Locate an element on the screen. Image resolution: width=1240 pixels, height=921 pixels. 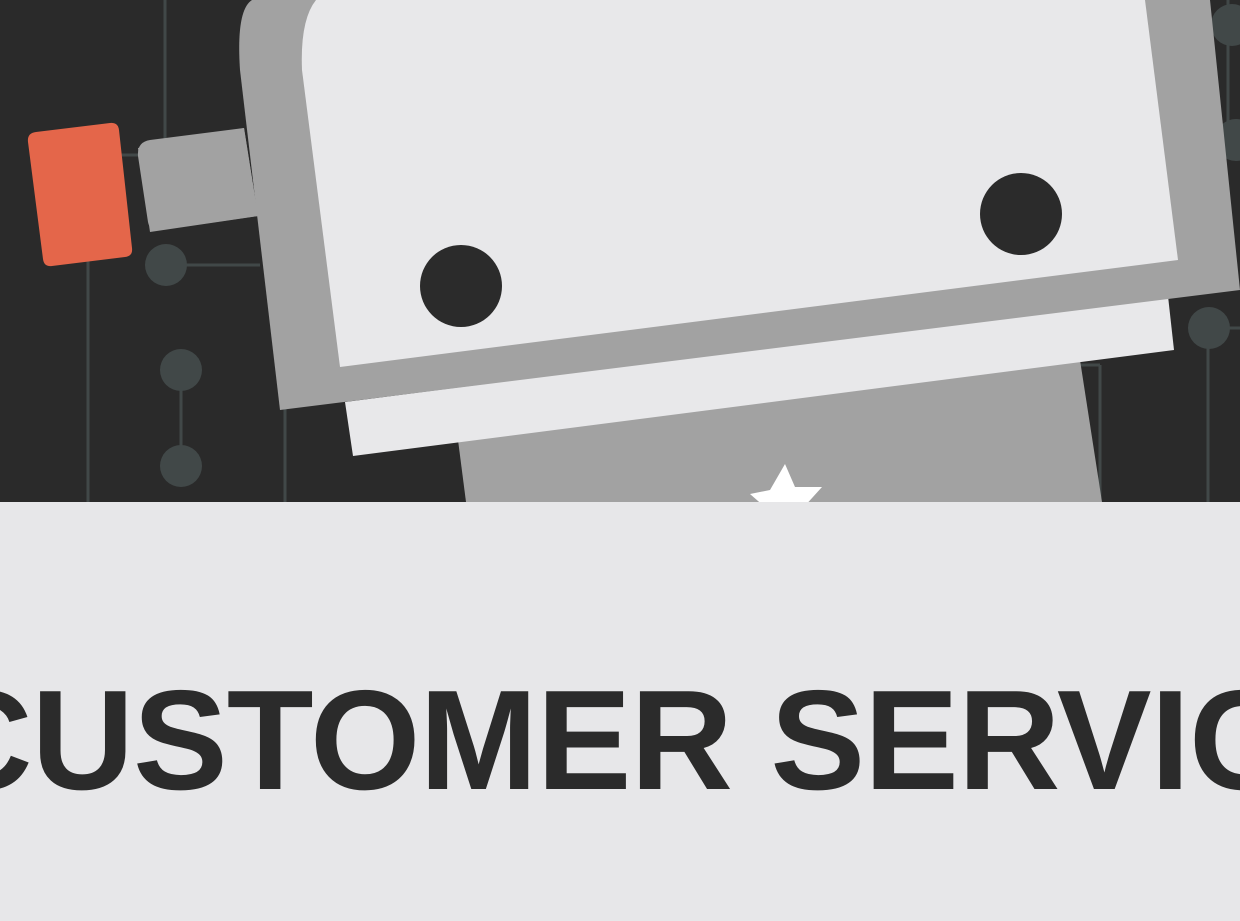
robot-arm is located at coordinates (197, 180).